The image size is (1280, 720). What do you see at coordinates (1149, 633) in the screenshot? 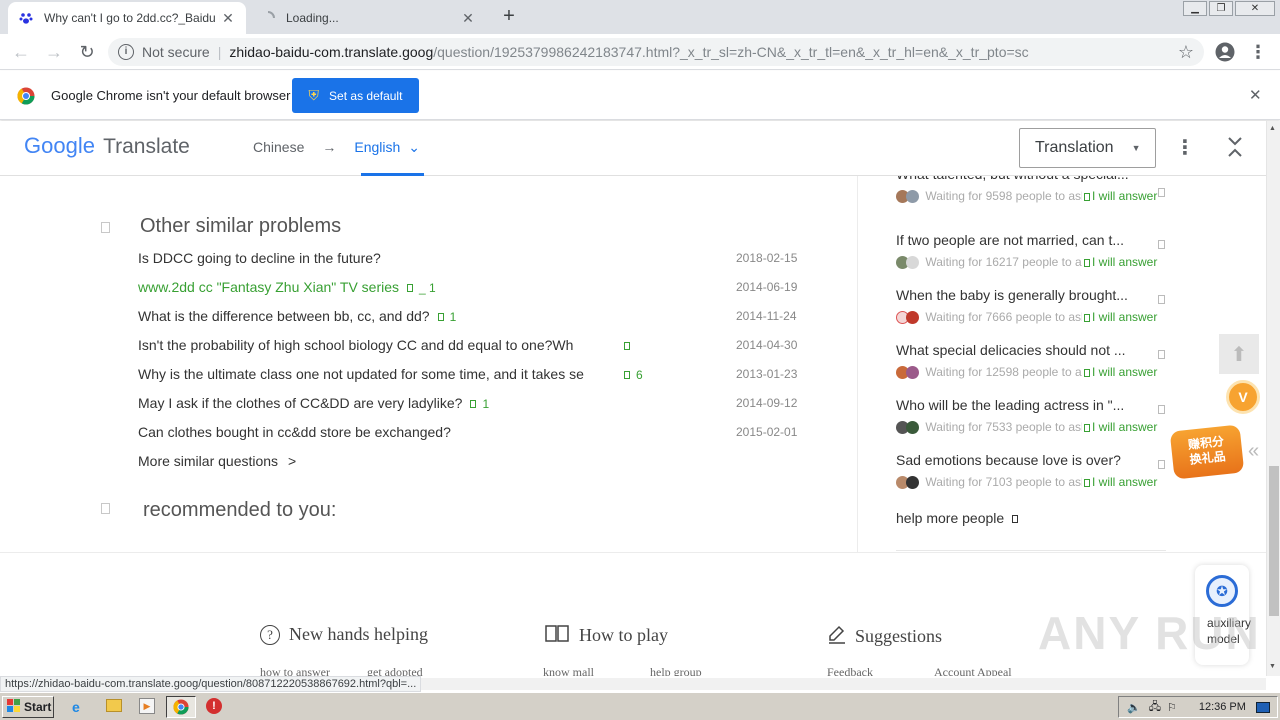
I see `anyrun-watermark: ANY RUN` at bounding box center [1149, 633].